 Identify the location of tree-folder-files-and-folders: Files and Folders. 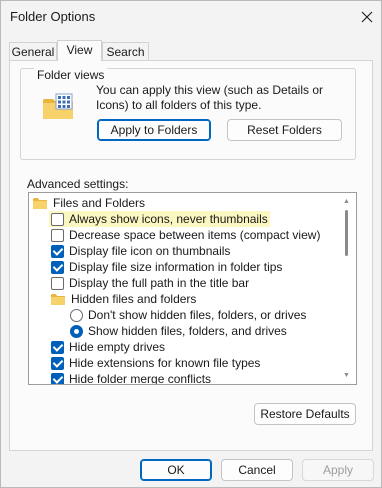
(89, 203).